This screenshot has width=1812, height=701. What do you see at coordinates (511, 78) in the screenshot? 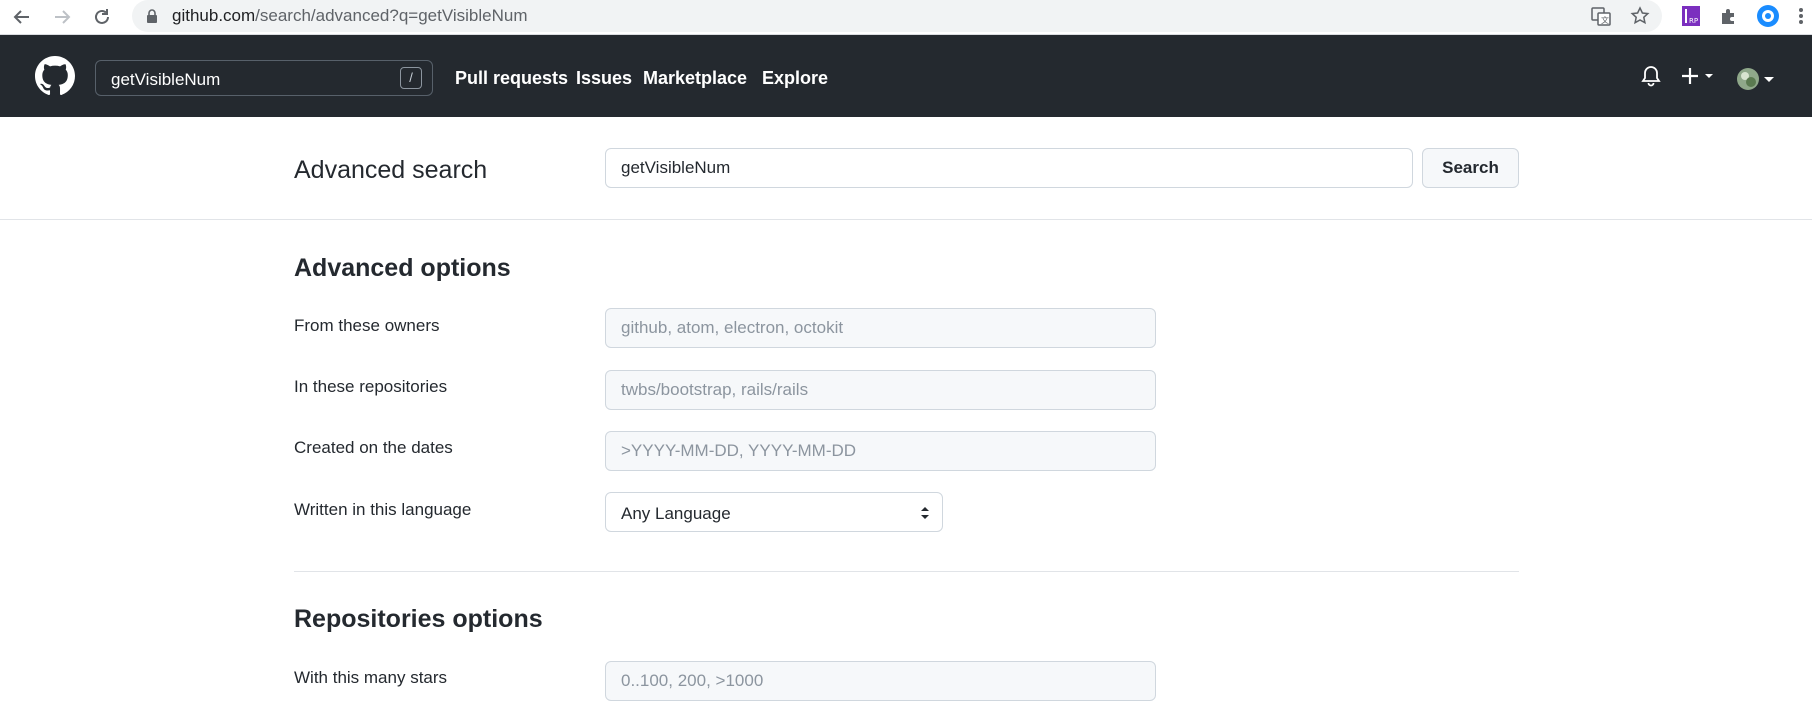
I see `nav-pull-requests: Pull requests` at bounding box center [511, 78].